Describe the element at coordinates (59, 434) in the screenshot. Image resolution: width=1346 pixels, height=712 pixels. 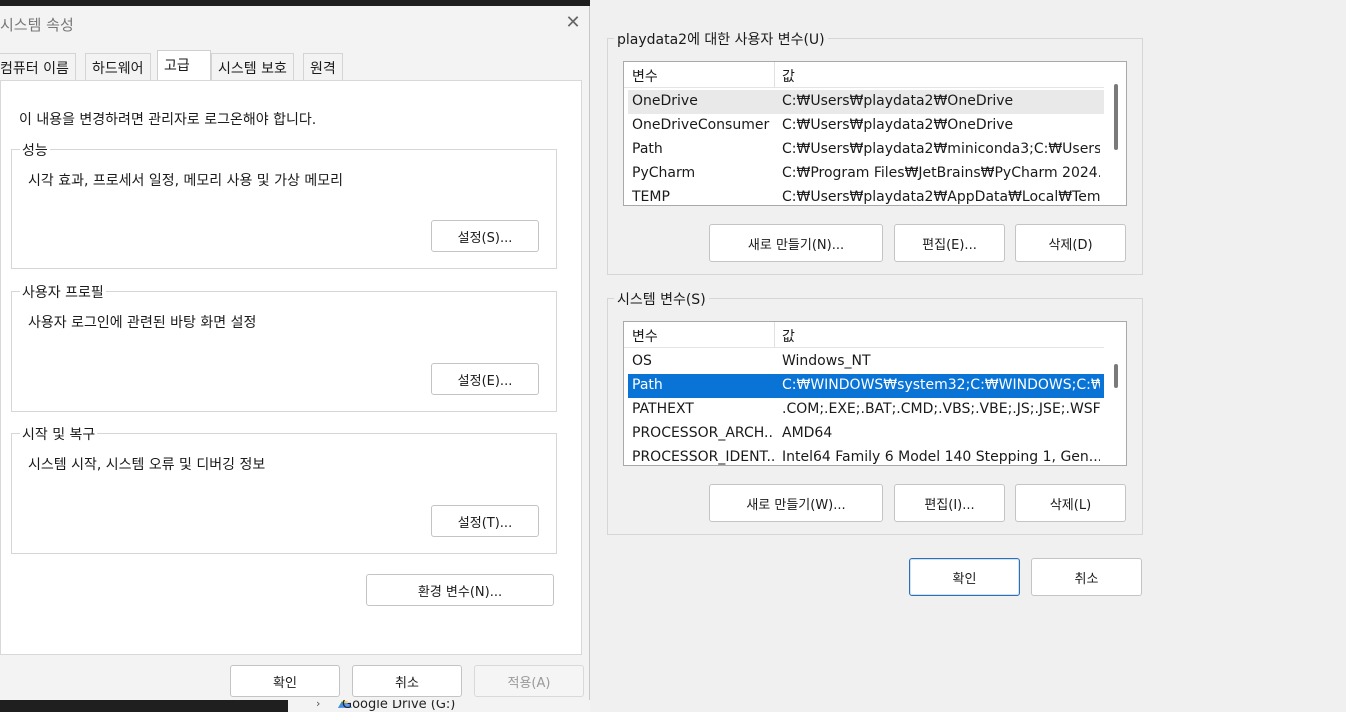
I see `group-title: 시작 및 복구` at that location.